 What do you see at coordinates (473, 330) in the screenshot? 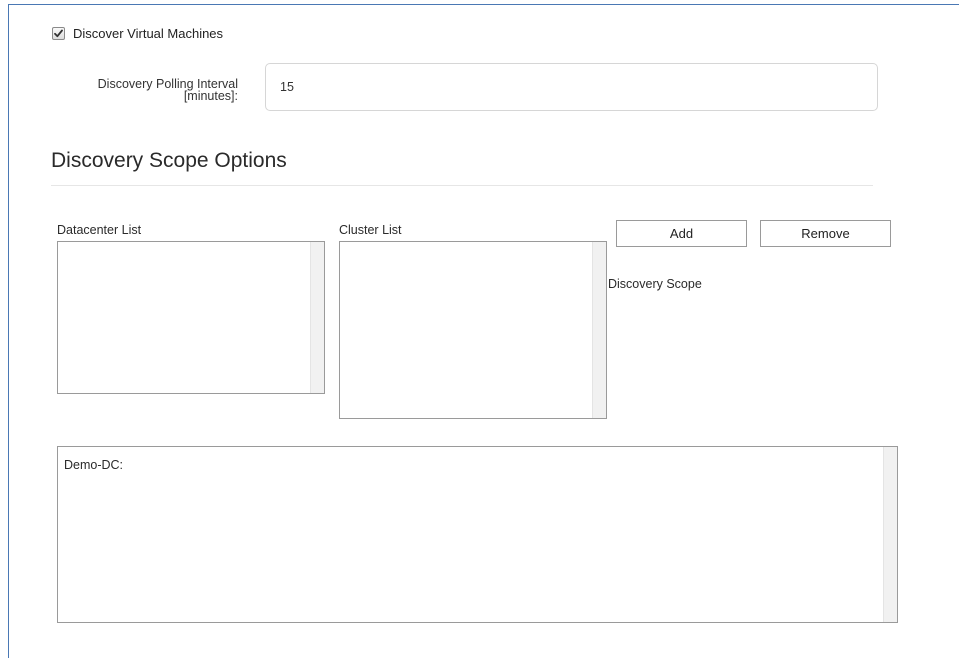
I see `cluster-listbox` at bounding box center [473, 330].